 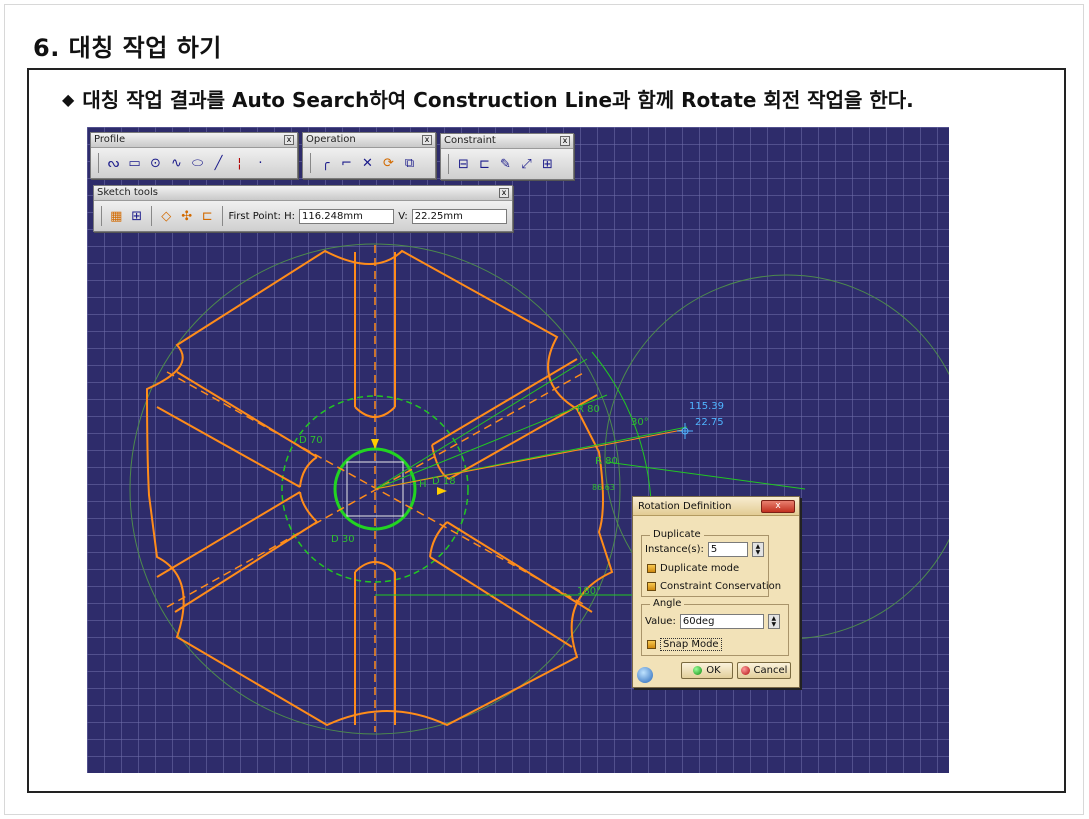 I want to click on cancel-button-label: Cancel, so click(x=770, y=670).